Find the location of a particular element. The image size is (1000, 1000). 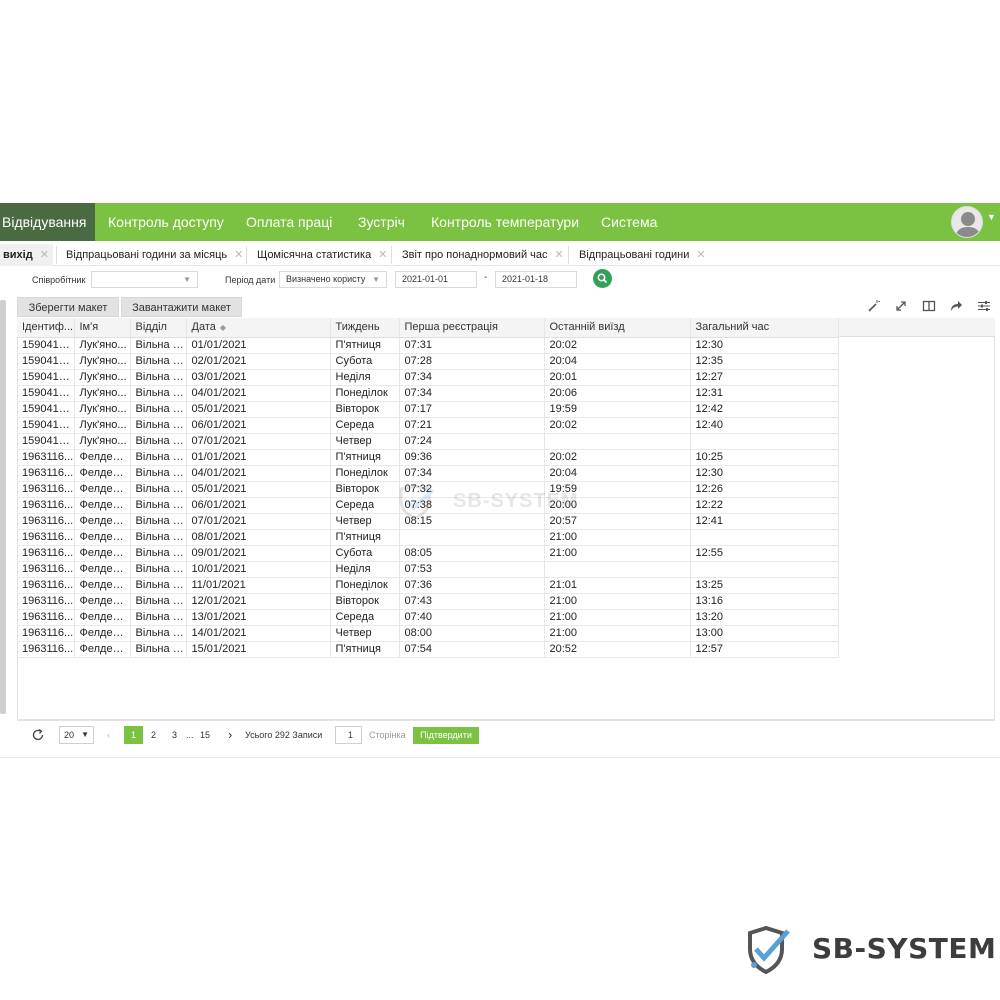

column-header-date: Дата ◆ is located at coordinates (258, 328).